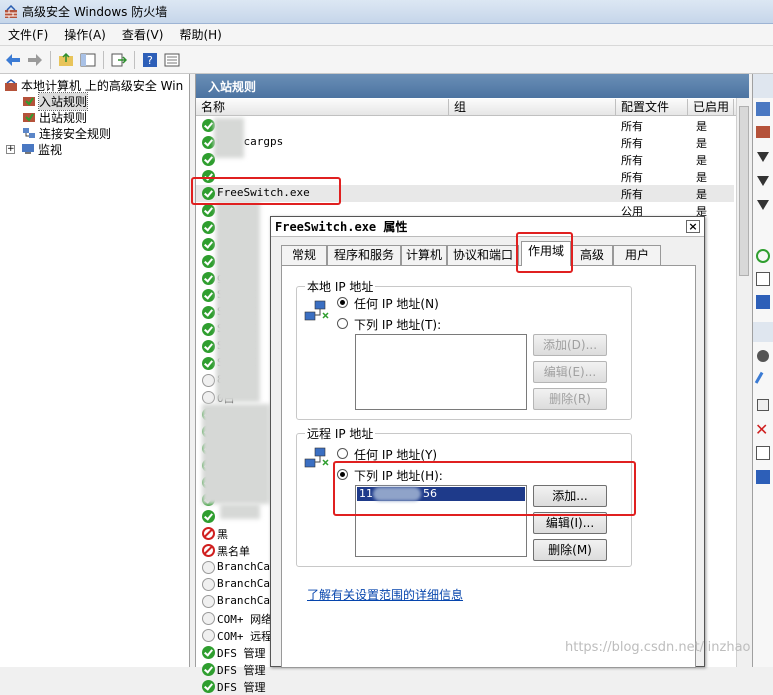 The image size is (773, 695). Describe the element at coordinates (247, 566) in the screenshot. I see `rule-name: BranchCac` at that location.